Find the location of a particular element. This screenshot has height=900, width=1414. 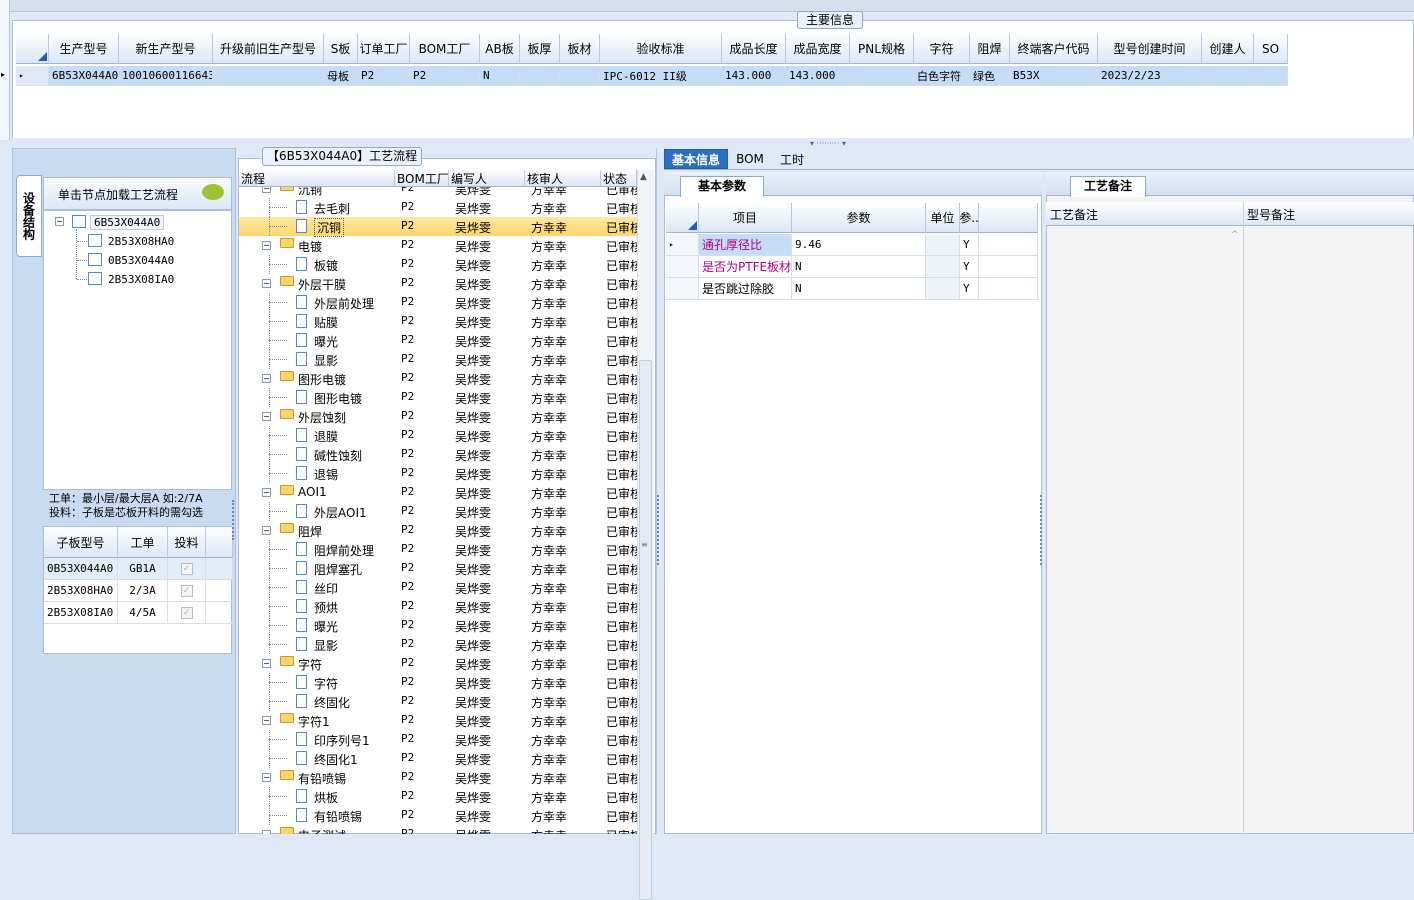

main-col-header: S板 is located at coordinates (341, 49).